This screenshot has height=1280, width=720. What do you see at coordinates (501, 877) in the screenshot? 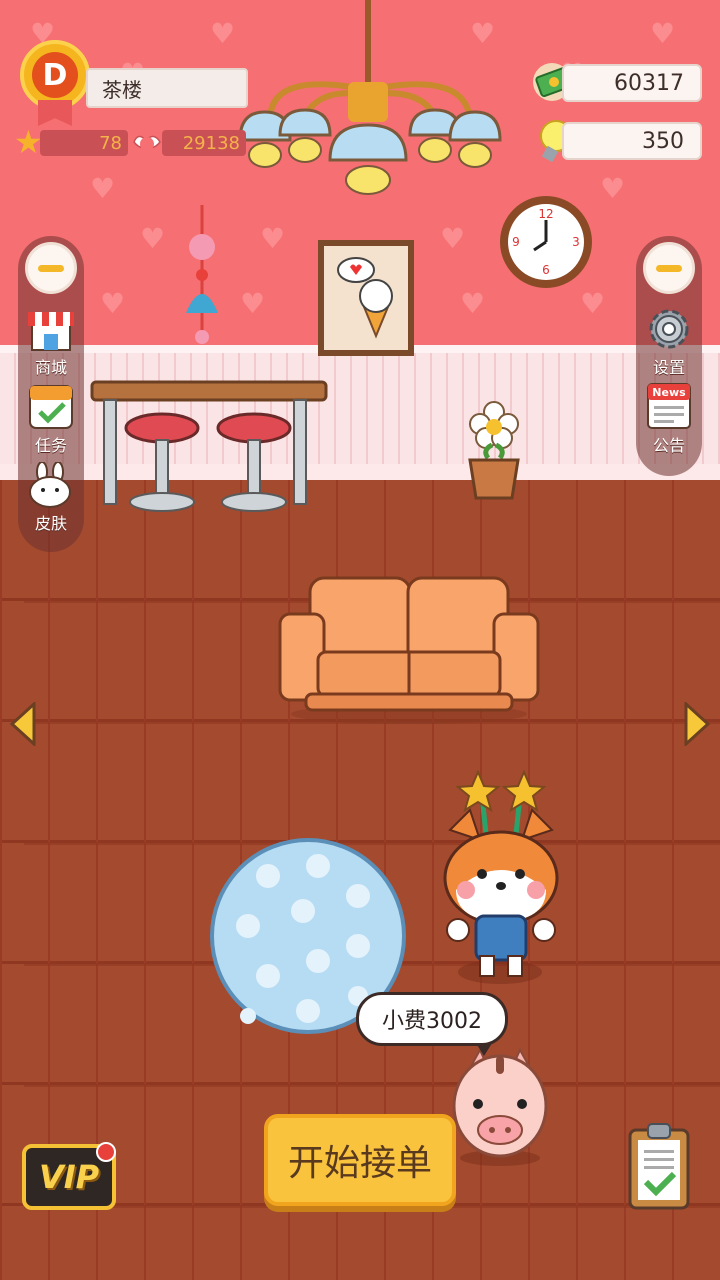
I see `fox-chef-character-icon` at bounding box center [501, 877].